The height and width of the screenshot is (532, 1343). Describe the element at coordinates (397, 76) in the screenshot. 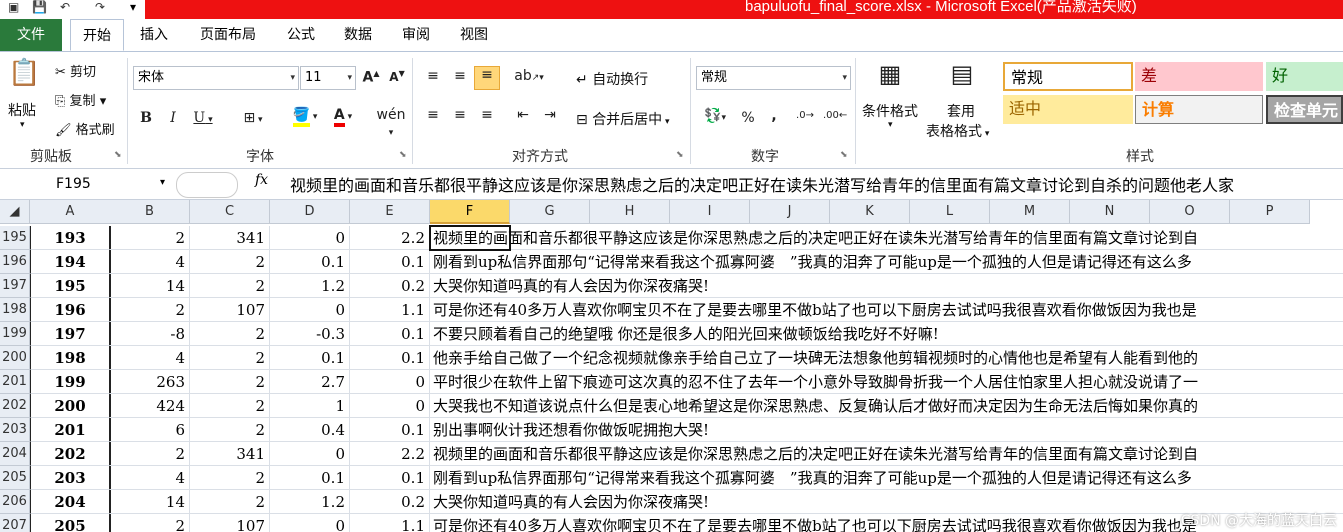

I see `shrink-font-icon: A▼` at that location.